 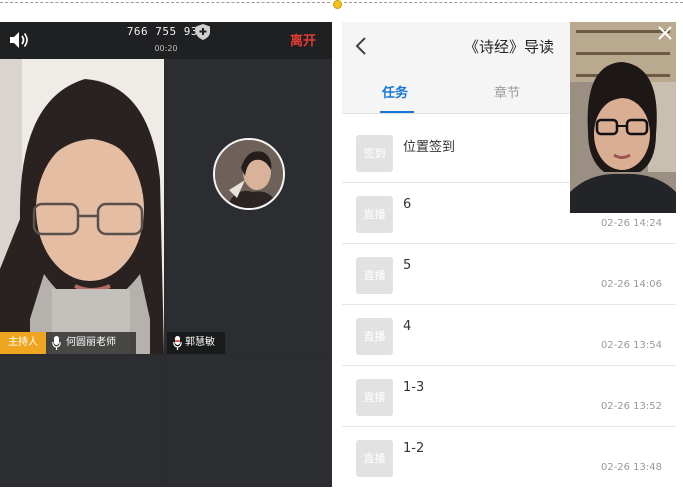 What do you see at coordinates (509, 396) in the screenshot?
I see `list-item: 直播 1-3 02-26 13:52` at bounding box center [509, 396].